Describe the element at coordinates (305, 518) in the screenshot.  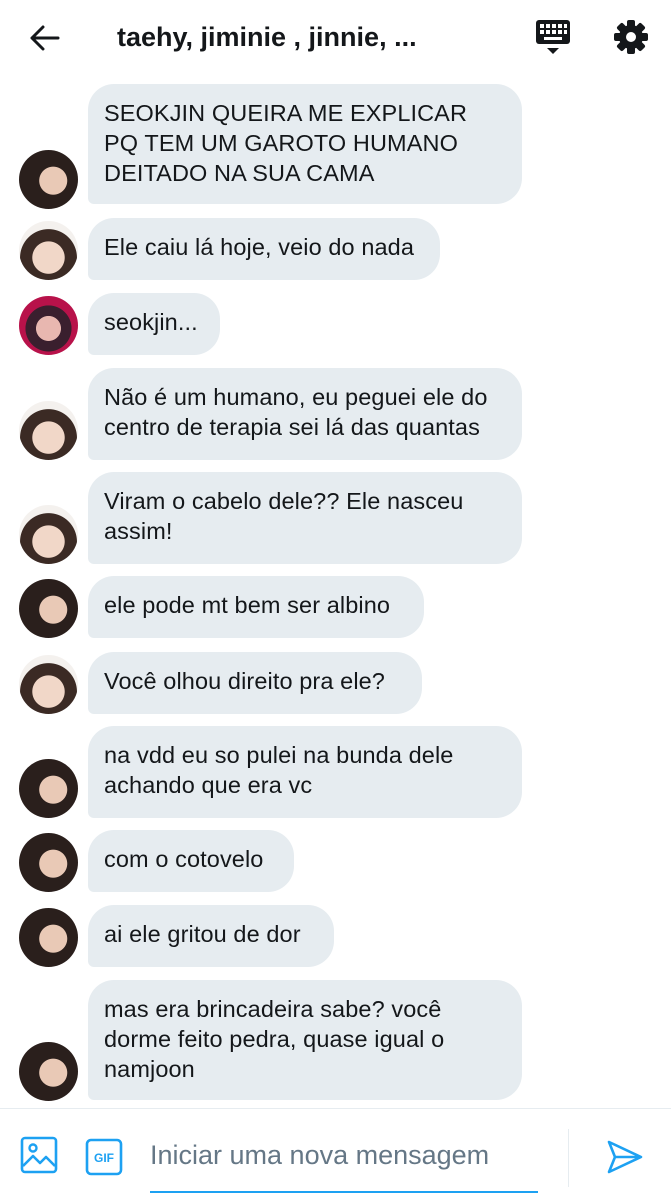
I see `message-bubble: Viram o cabelo dele?? Ele nasceu assim!` at that location.